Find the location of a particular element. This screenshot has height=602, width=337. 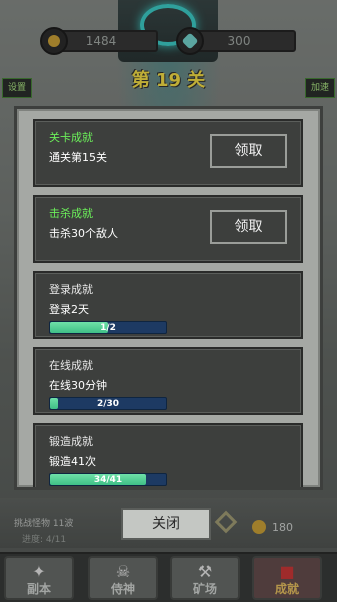

achievement-title: 击杀成就 is located at coordinates (71, 213).